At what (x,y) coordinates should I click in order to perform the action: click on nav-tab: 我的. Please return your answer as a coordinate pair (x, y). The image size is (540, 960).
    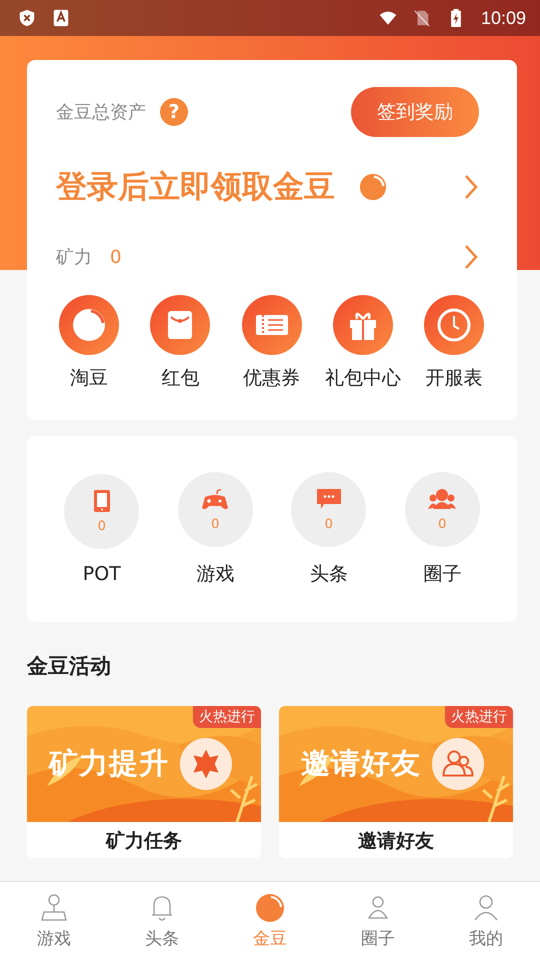
    Looking at the image, I should click on (486, 921).